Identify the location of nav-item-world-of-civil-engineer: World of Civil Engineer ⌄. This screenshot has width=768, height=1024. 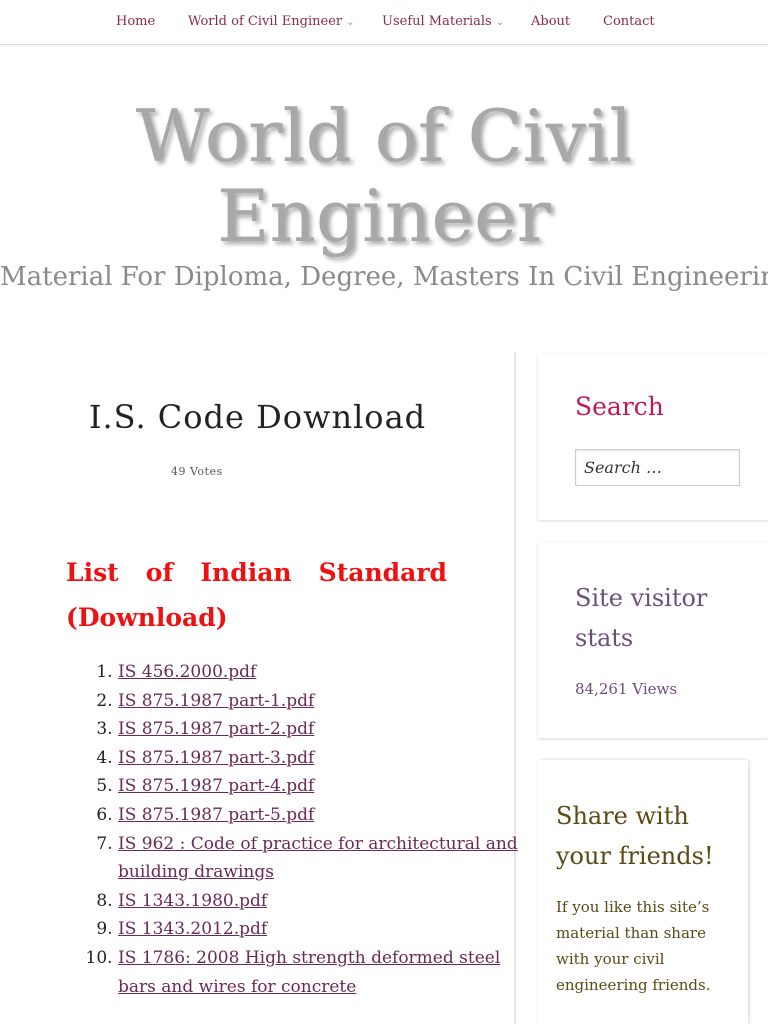
(271, 21).